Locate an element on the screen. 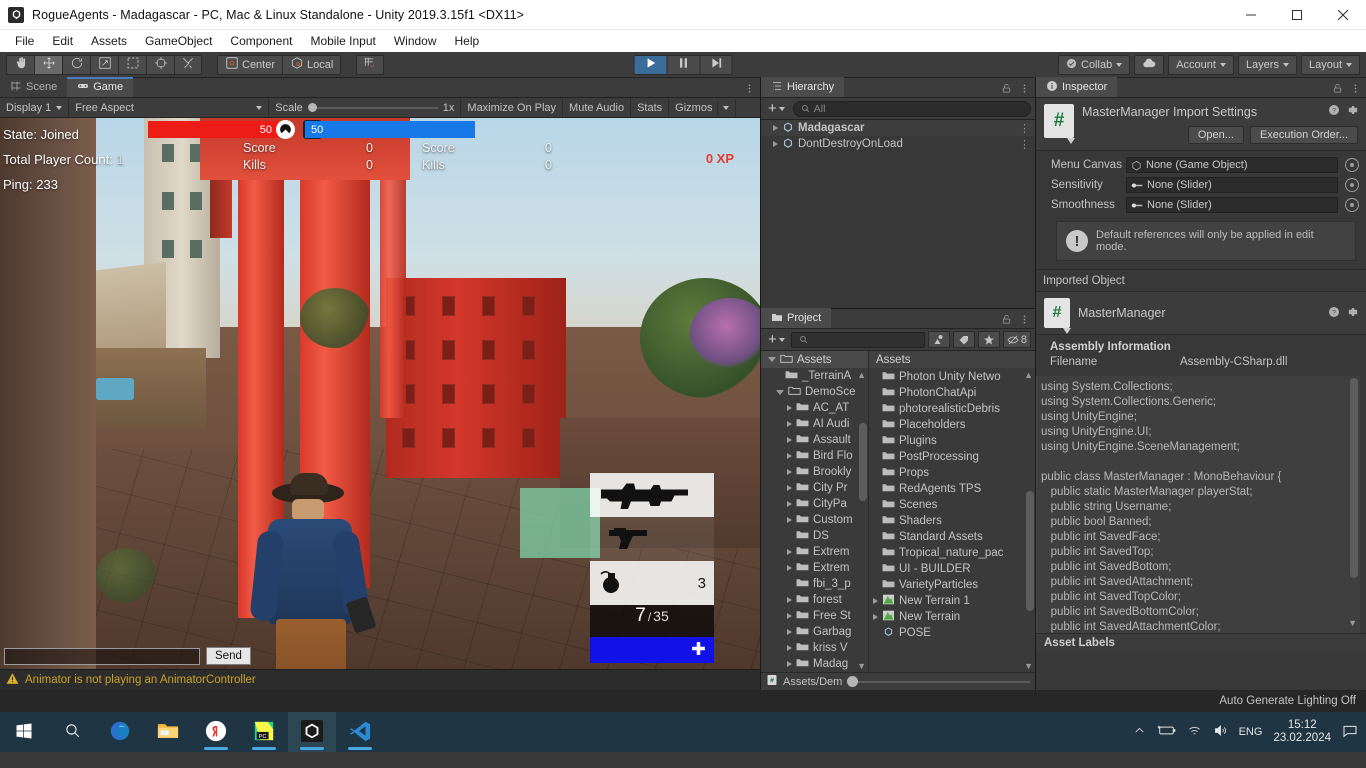 The image size is (1366, 768). hierarchy-search-input: All is located at coordinates (911, 108).